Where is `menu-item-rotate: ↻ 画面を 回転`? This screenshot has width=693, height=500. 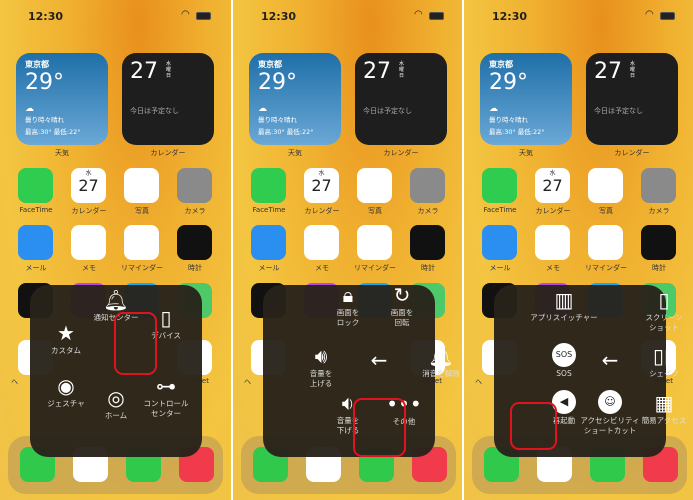
menu-item-rotate: ↻ 画面を 回転 is located at coordinates (402, 305).